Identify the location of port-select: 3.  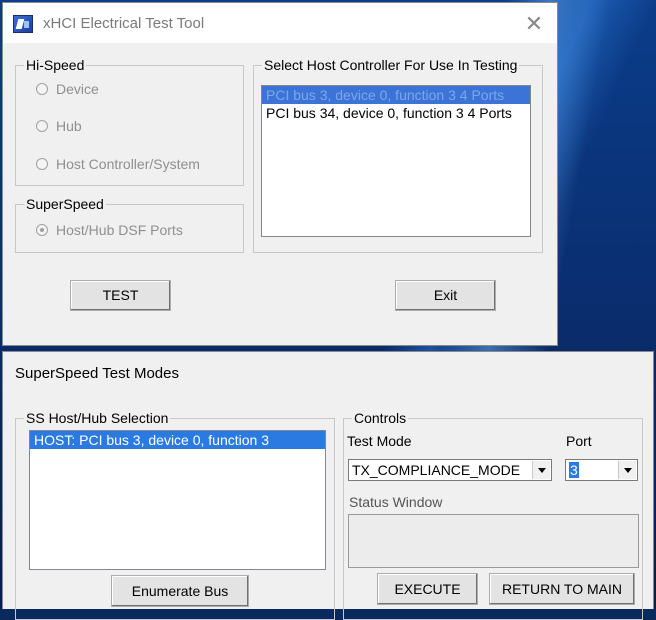
(601, 470).